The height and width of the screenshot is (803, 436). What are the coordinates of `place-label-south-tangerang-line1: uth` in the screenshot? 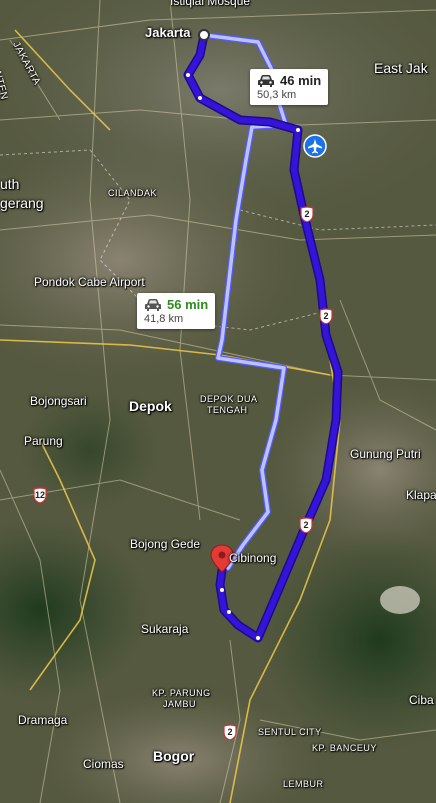 It's located at (9, 184).